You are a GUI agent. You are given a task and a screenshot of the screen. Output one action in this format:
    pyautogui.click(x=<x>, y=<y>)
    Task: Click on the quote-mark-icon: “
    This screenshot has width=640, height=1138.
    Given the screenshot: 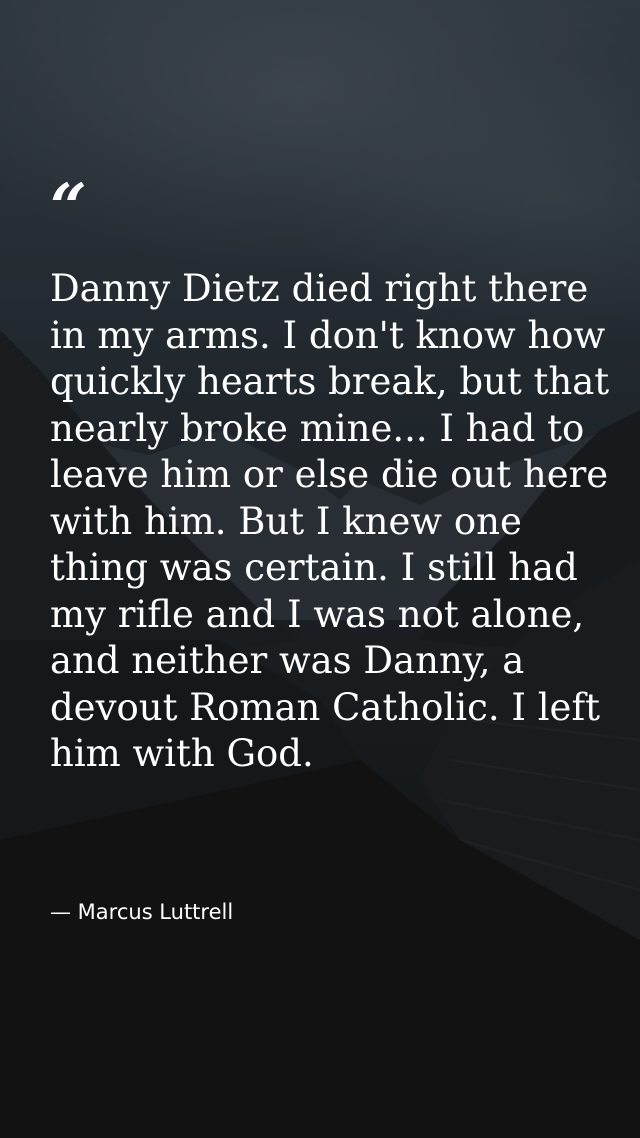 What is the action you would take?
    pyautogui.click(x=68, y=207)
    